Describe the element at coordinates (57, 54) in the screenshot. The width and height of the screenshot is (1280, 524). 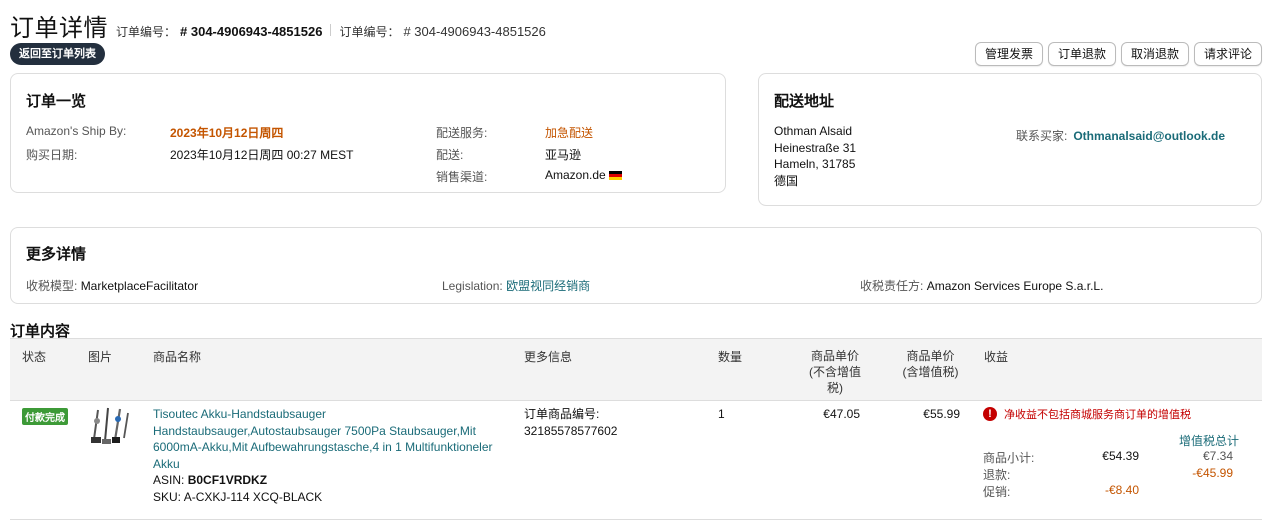
I see `back-to-order-list-button: 返回至订单列表` at that location.